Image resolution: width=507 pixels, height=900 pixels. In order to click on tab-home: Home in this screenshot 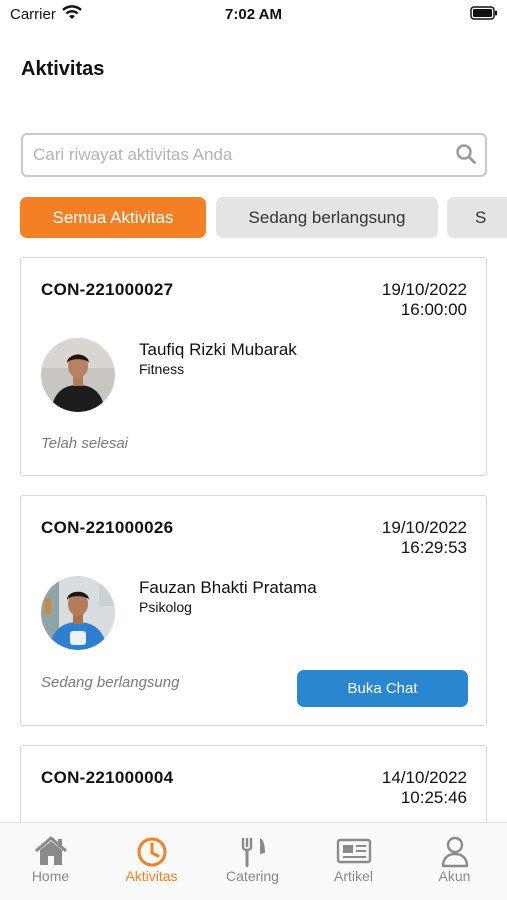, I will do `click(50, 861)`.